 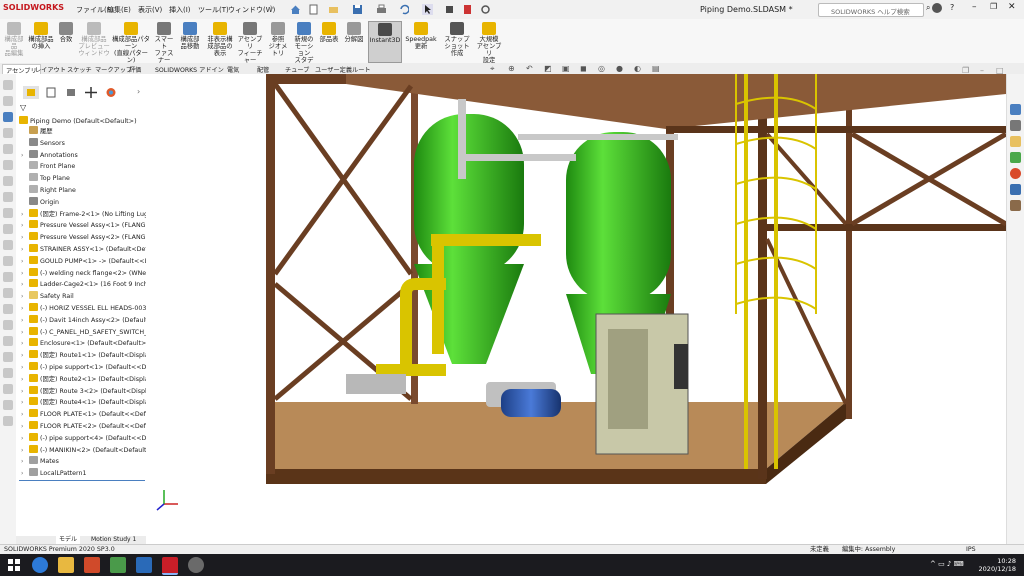 I want to click on pin-icon: ✈, so click(x=271, y=8).